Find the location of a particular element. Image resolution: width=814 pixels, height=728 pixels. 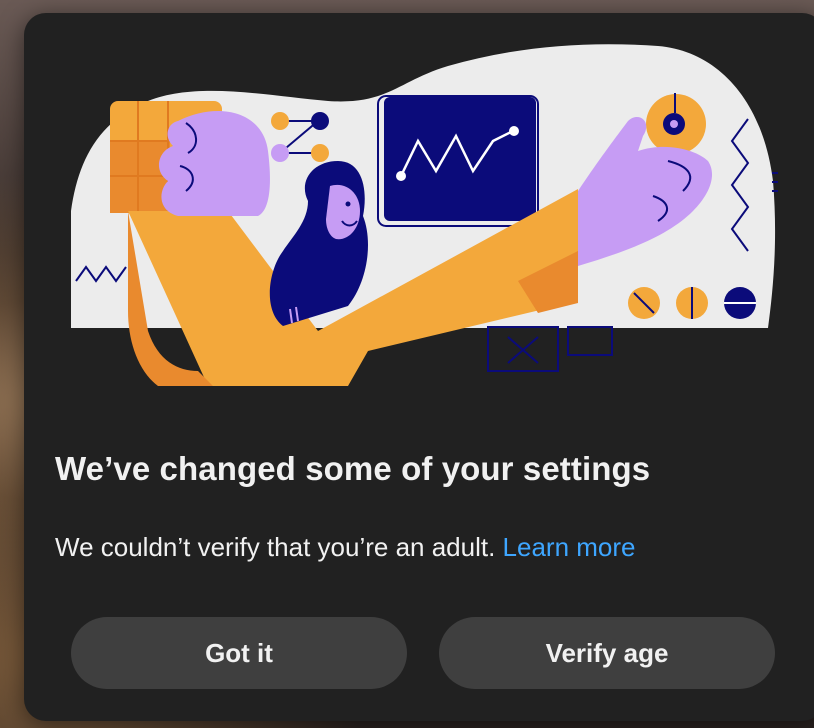

dialog-message-text: We couldn’t verify that you’re an adult. is located at coordinates (275, 547).